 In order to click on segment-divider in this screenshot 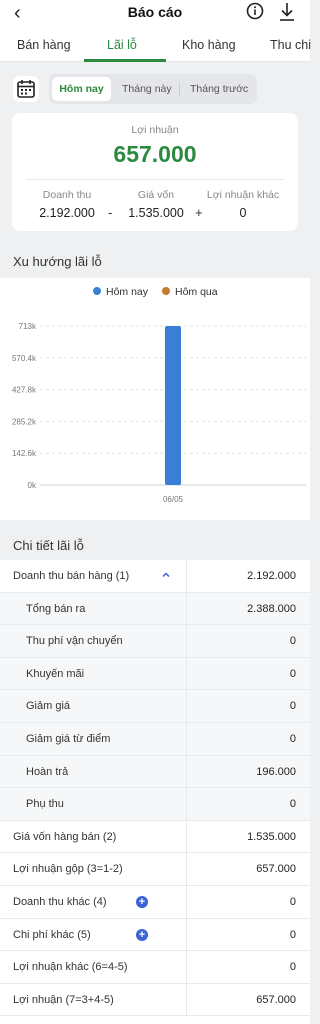, I will do `click(179, 89)`.